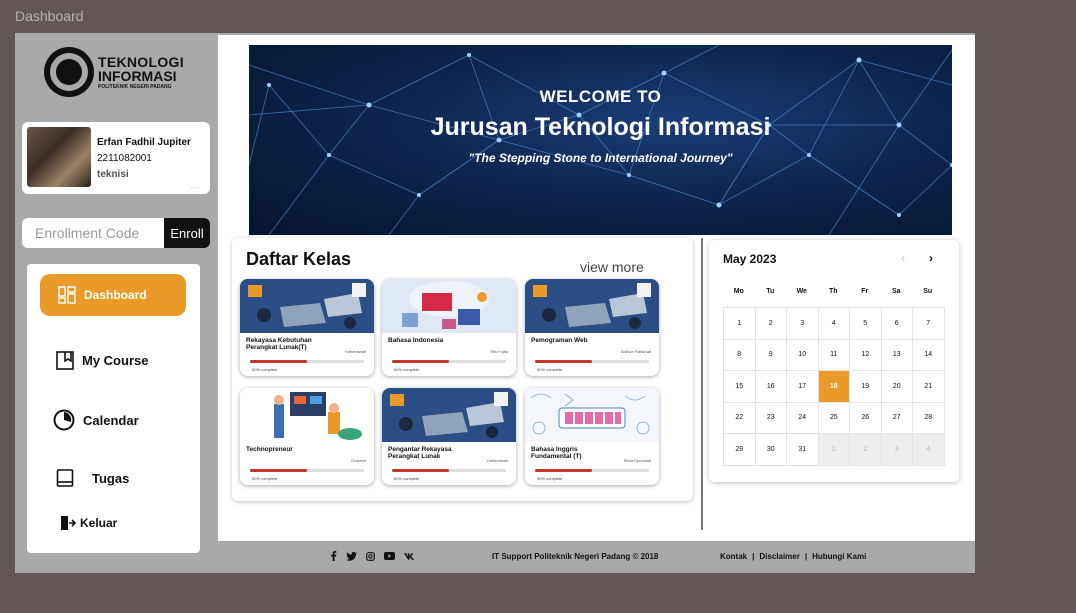 The width and height of the screenshot is (1076, 613). Describe the element at coordinates (740, 450) in the screenshot. I see `calendar-day: 29` at that location.